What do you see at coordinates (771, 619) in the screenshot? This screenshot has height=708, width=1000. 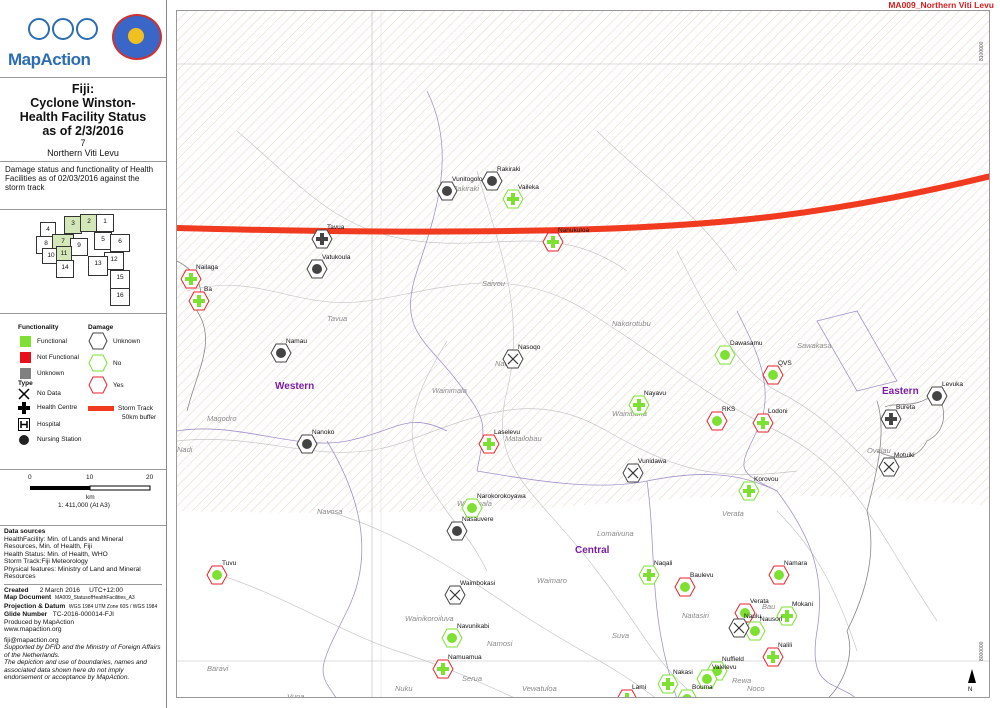 I see `facility-label: Nausori` at bounding box center [771, 619].